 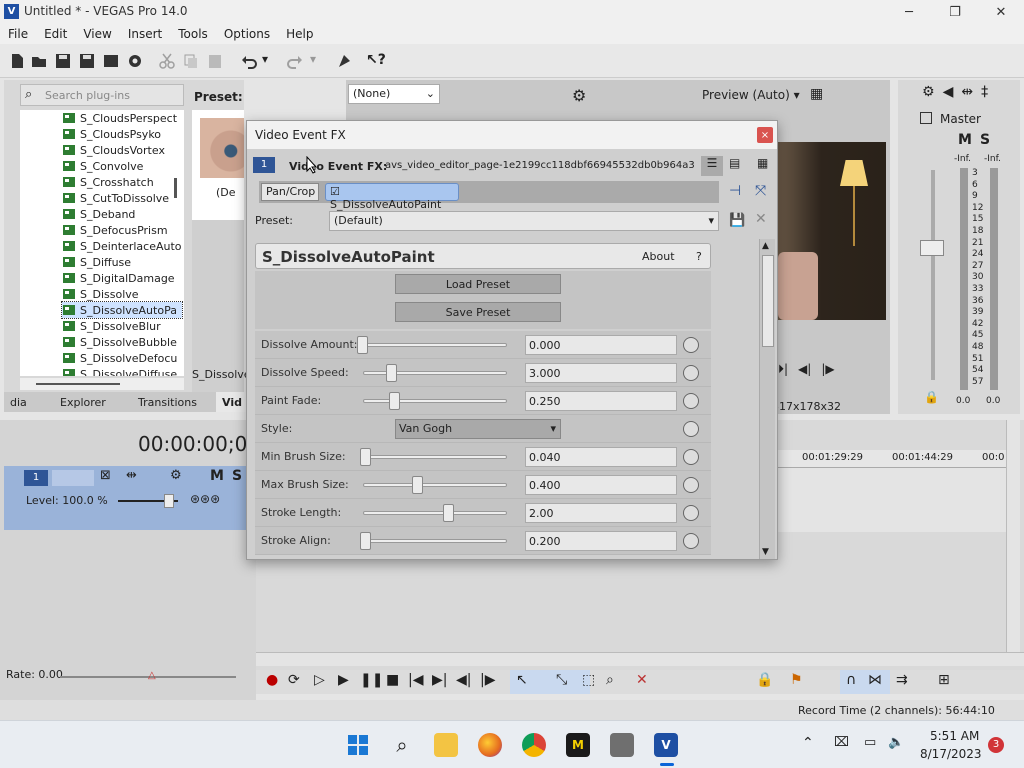 I want to click on video-track-header: 1 ⊠ ⇹ ⚙ M S Level: 100.0 % ⊛⊛⊛, so click(x=125, y=498).